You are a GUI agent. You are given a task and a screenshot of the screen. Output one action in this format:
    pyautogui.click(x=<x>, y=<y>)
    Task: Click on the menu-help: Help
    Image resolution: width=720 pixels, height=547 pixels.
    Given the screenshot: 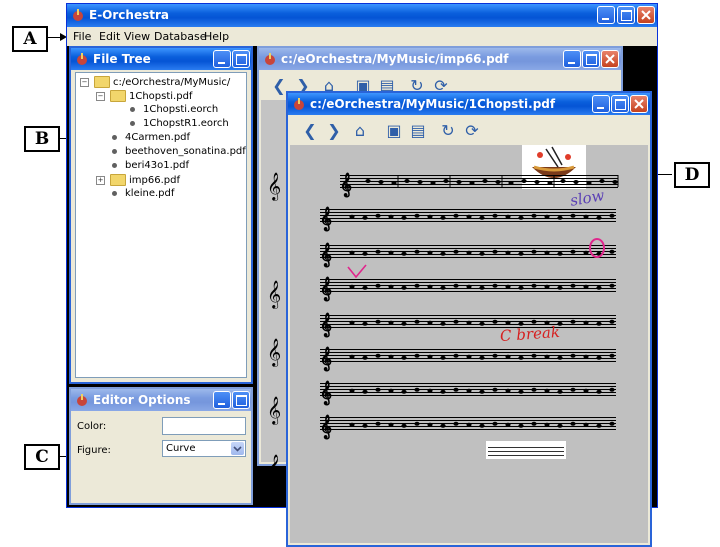 What is the action you would take?
    pyautogui.click(x=216, y=36)
    